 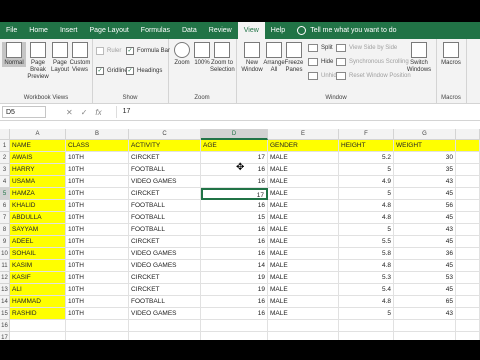 I want to click on hide-button: Hide, so click(x=320, y=62).